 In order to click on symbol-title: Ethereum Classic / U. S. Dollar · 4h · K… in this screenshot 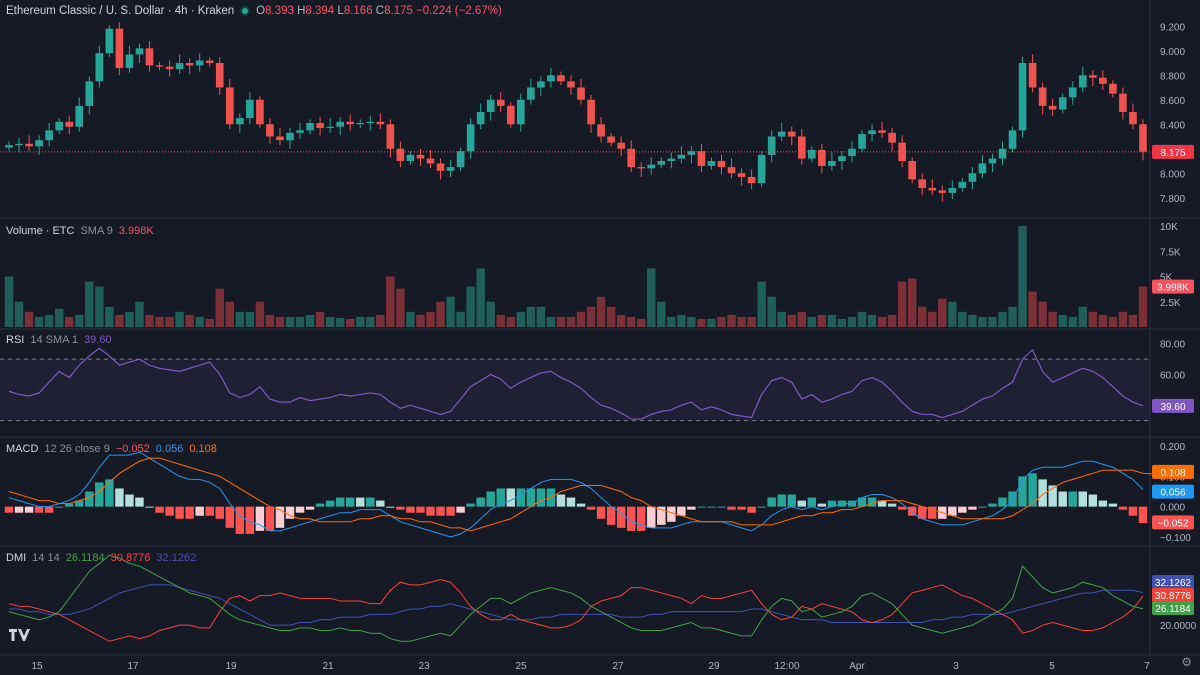, I will do `click(120, 11)`.